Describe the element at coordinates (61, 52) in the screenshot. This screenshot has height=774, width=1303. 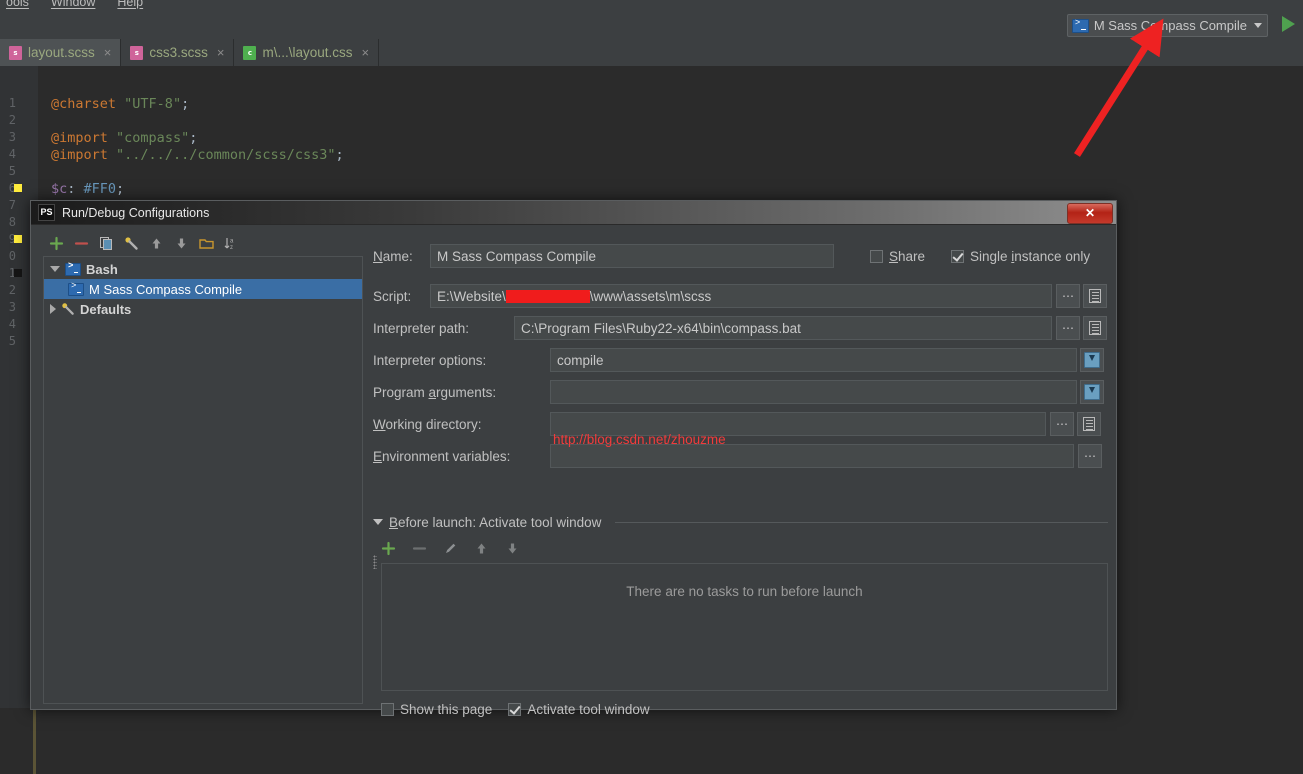
I see `editor-tab-layout-scss: s layout.scss ×` at that location.